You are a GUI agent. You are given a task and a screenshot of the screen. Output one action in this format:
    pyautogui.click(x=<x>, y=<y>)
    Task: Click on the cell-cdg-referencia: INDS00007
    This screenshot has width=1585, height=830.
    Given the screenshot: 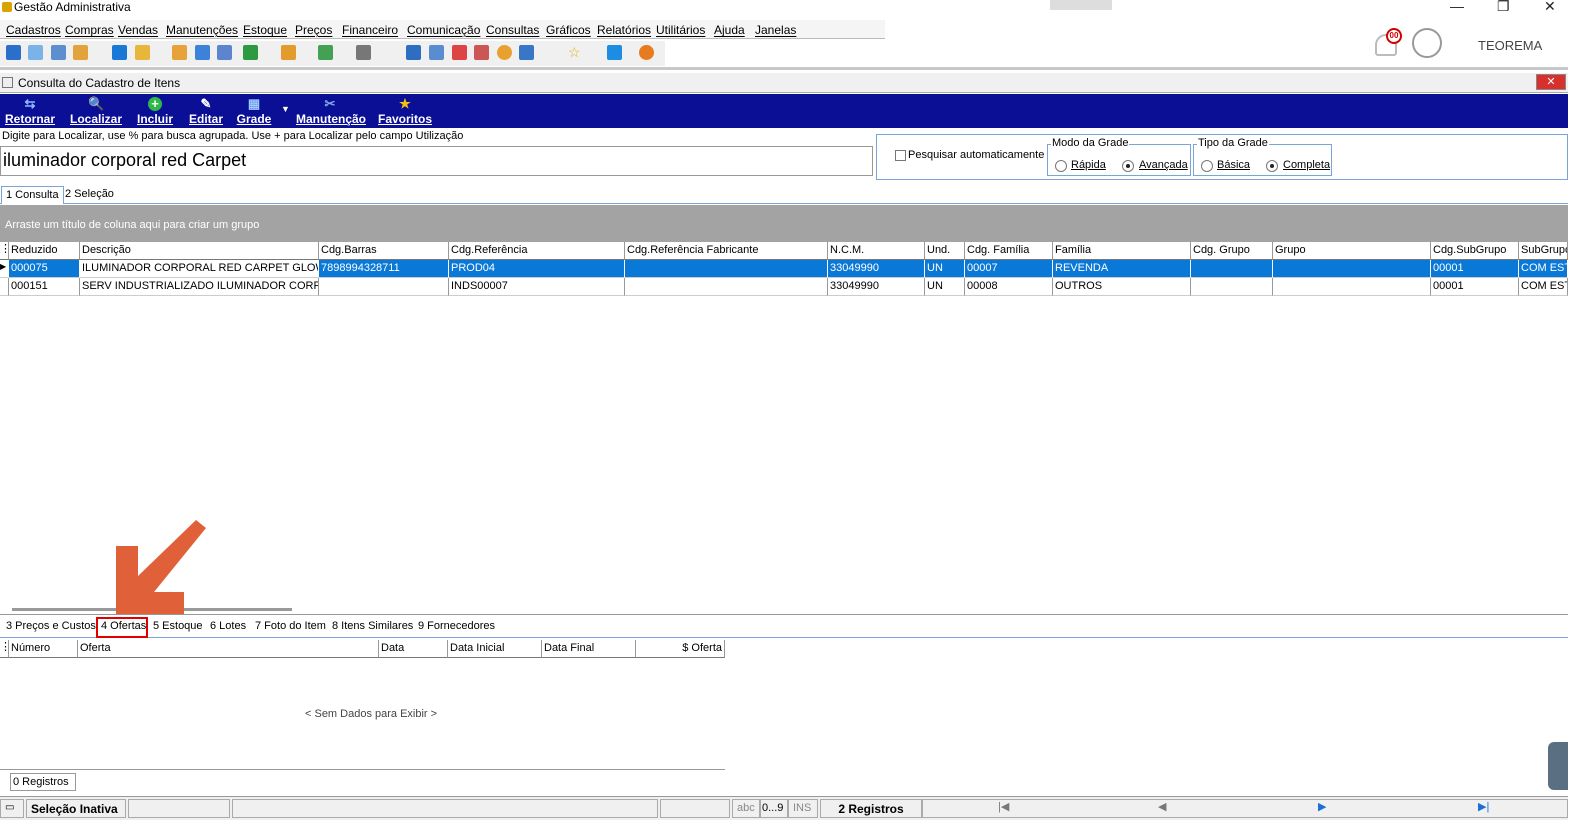 What is the action you would take?
    pyautogui.click(x=537, y=287)
    